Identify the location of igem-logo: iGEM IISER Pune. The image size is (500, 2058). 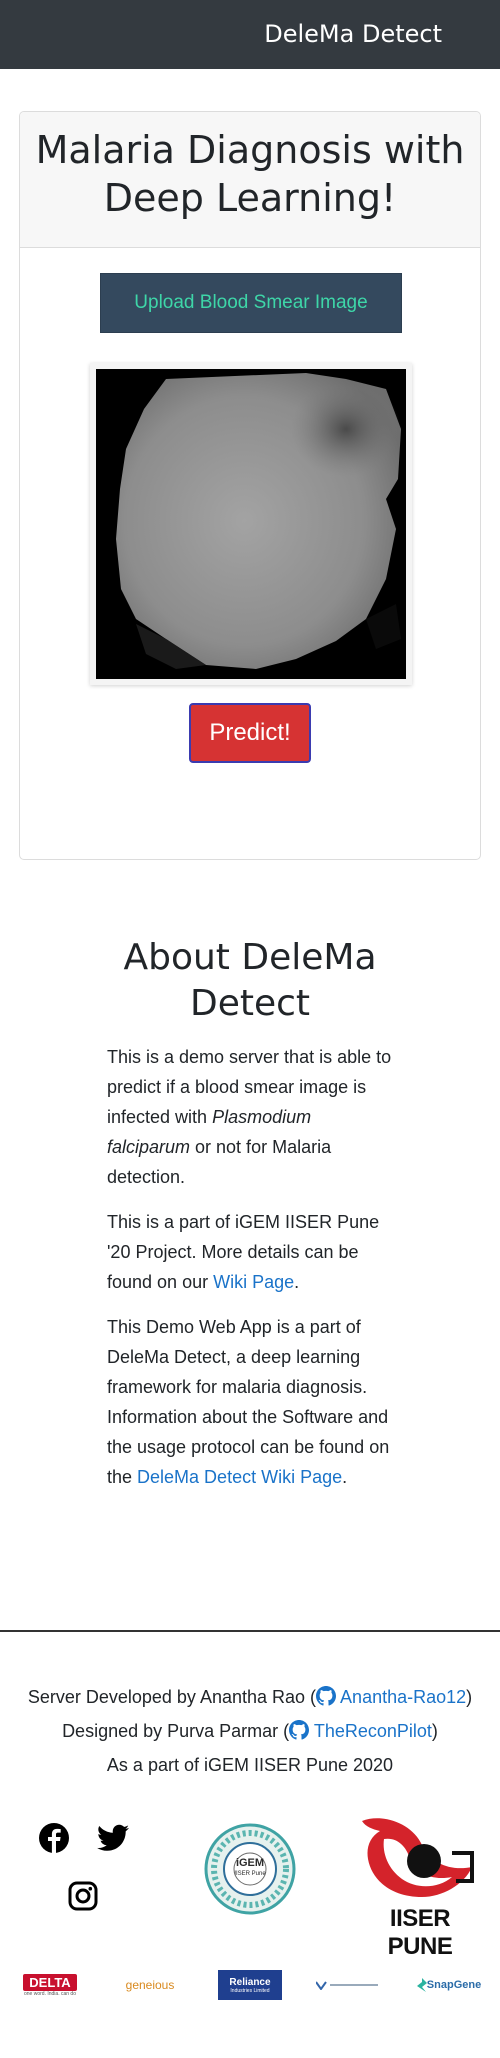
(250, 1869).